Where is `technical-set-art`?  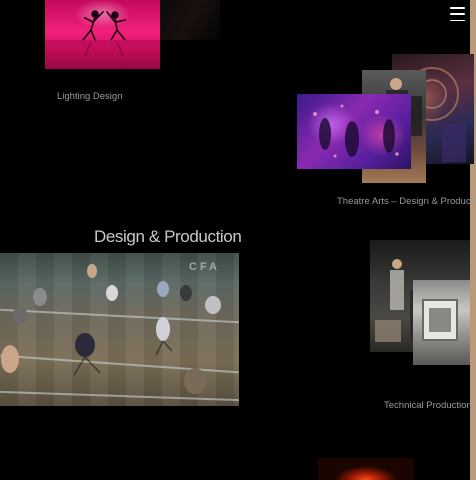 technical-set-art is located at coordinates (440, 320).